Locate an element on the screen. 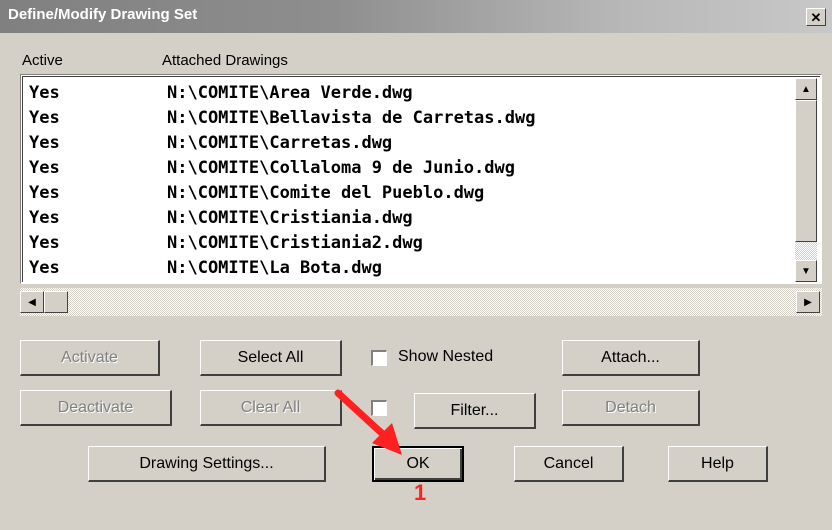 The height and width of the screenshot is (530, 832). column-header-active: Active is located at coordinates (42, 60).